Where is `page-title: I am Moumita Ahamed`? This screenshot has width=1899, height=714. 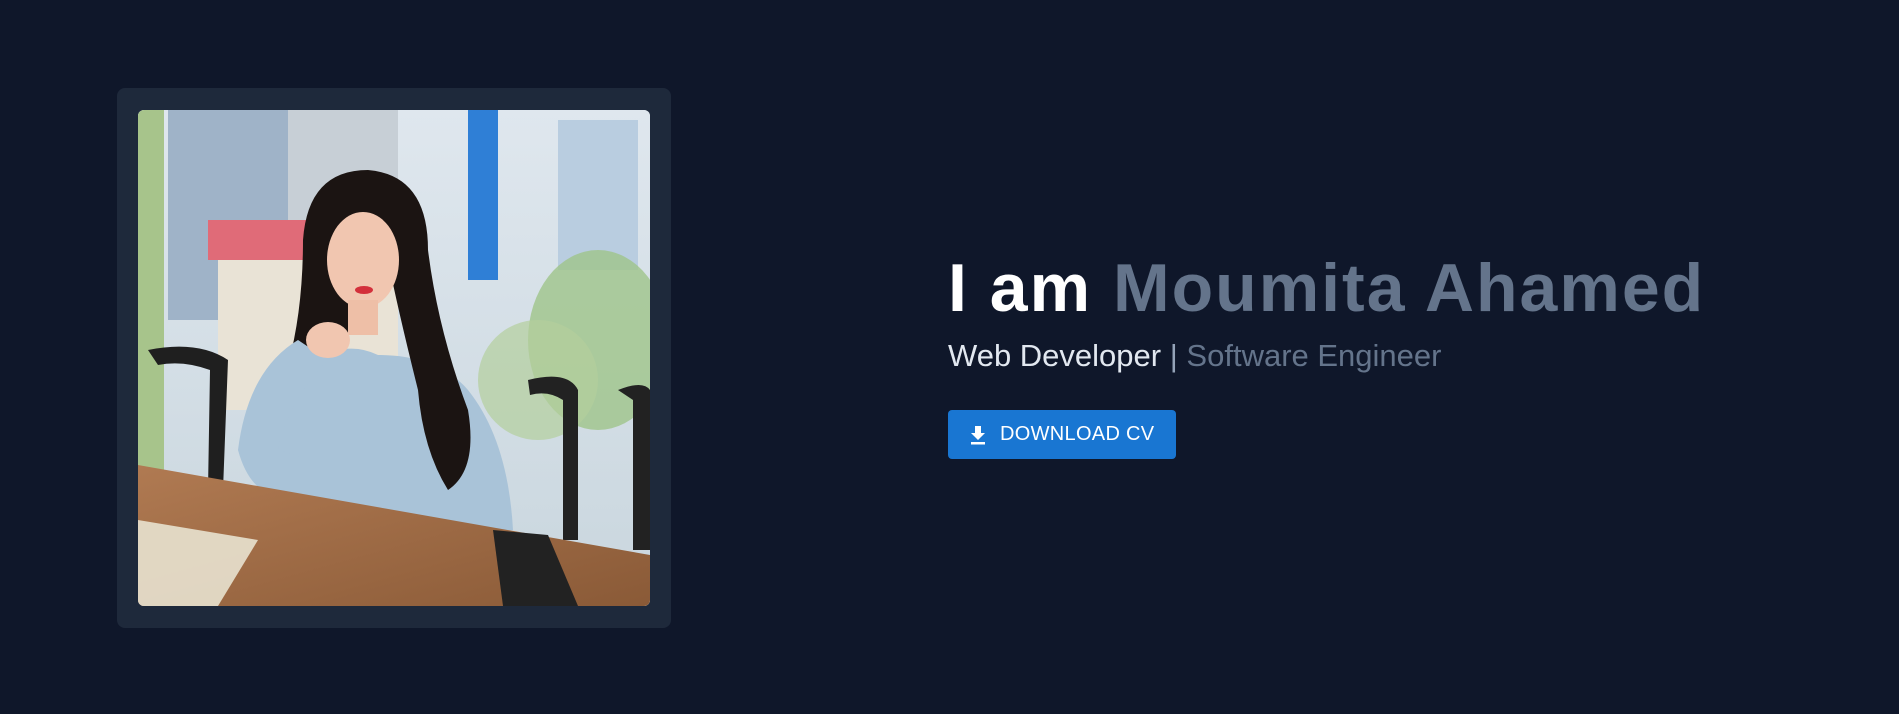
page-title: I am Moumita Ahamed is located at coordinates (1398, 288).